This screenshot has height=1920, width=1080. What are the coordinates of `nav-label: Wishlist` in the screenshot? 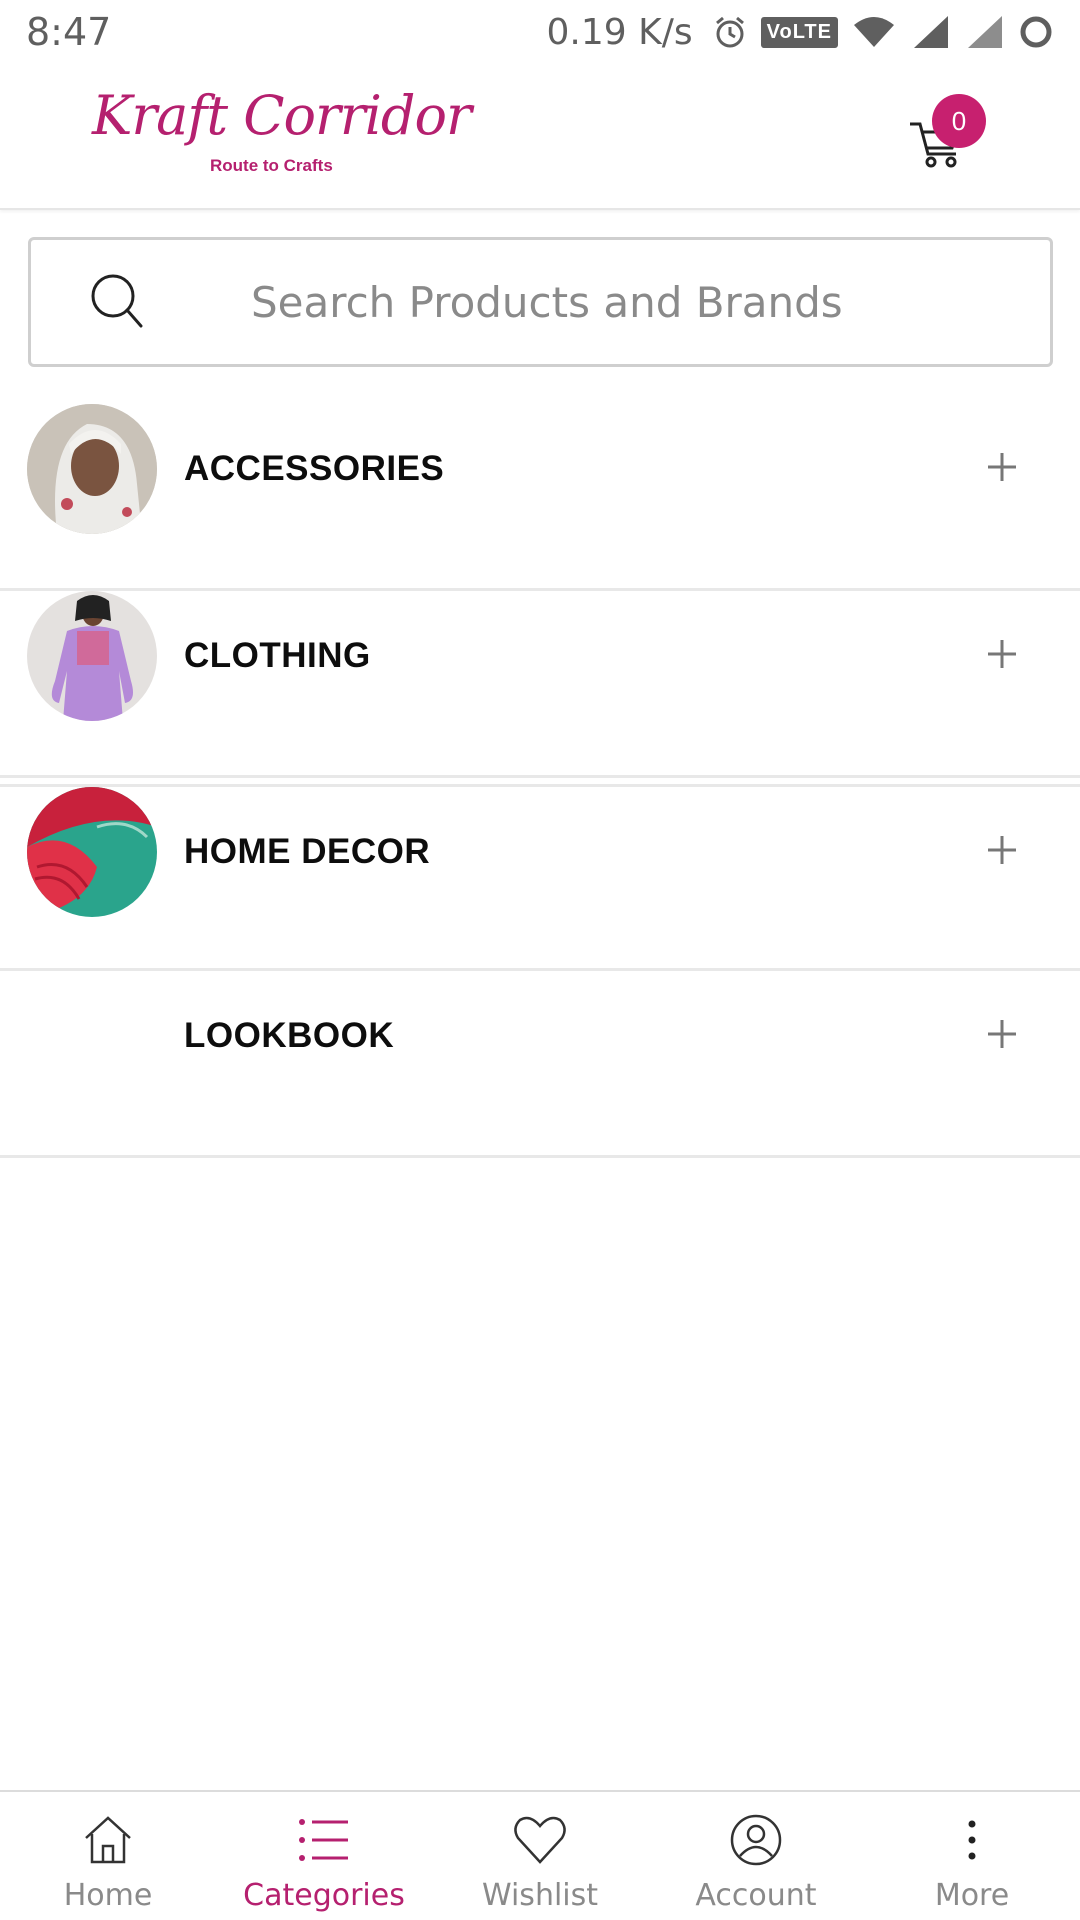 It's located at (540, 1895).